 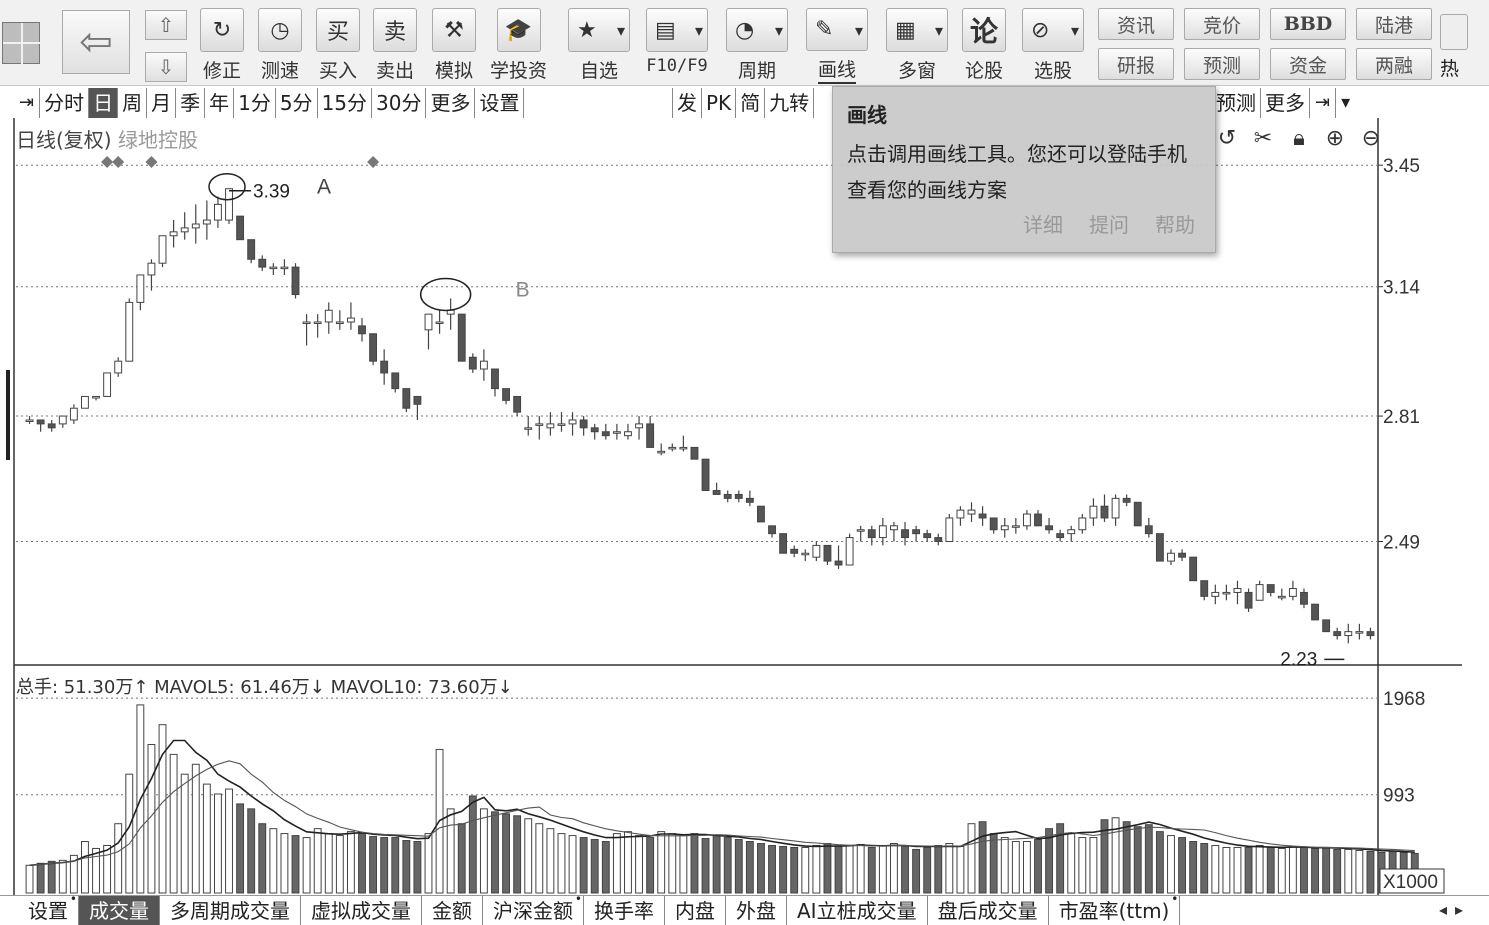 I want to click on tab-settings: 设置, so click(x=500, y=103).